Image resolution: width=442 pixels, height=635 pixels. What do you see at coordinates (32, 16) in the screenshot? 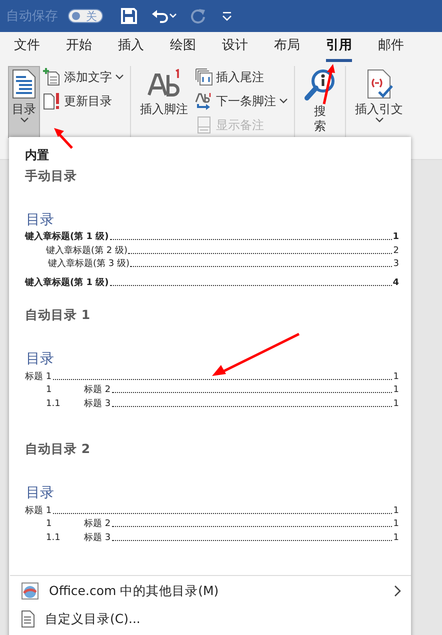
I see `autosave-label: 自动保存` at bounding box center [32, 16].